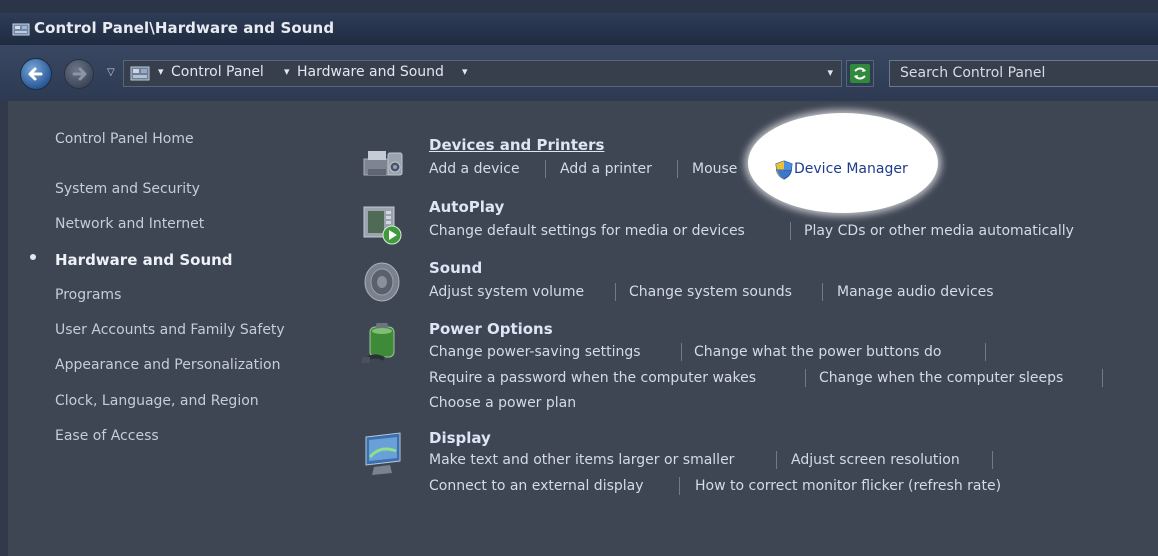  I want to click on sound-title: Sound, so click(455, 268).